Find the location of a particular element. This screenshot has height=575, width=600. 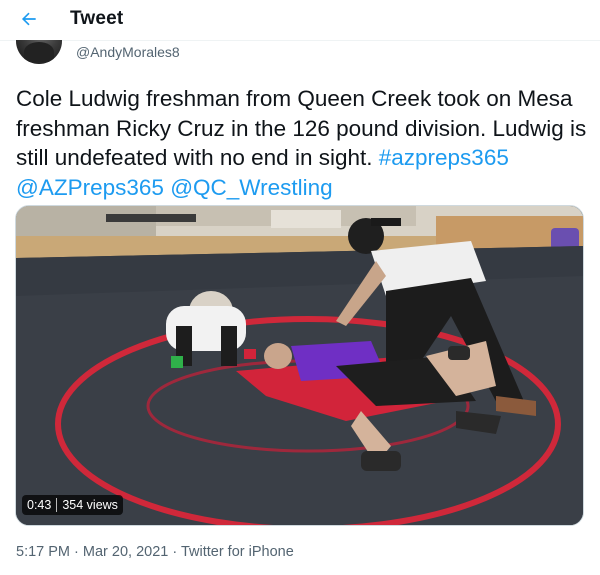

video-duration: 0:43 is located at coordinates (39, 505).